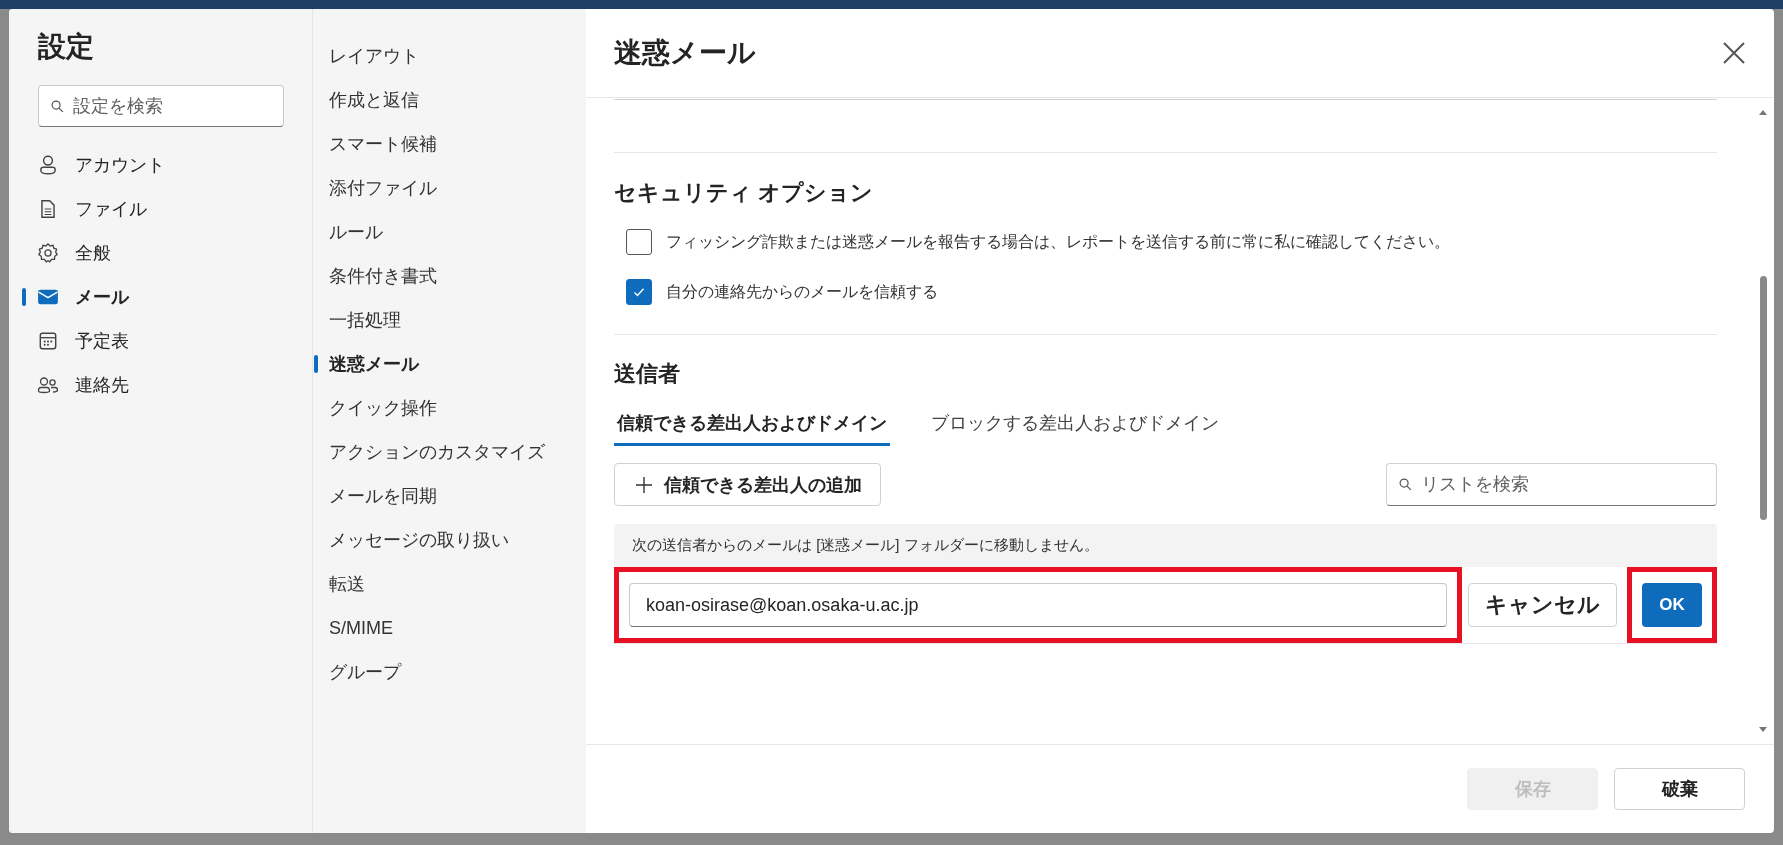  I want to click on search-field: 設定を検索, so click(161, 106).